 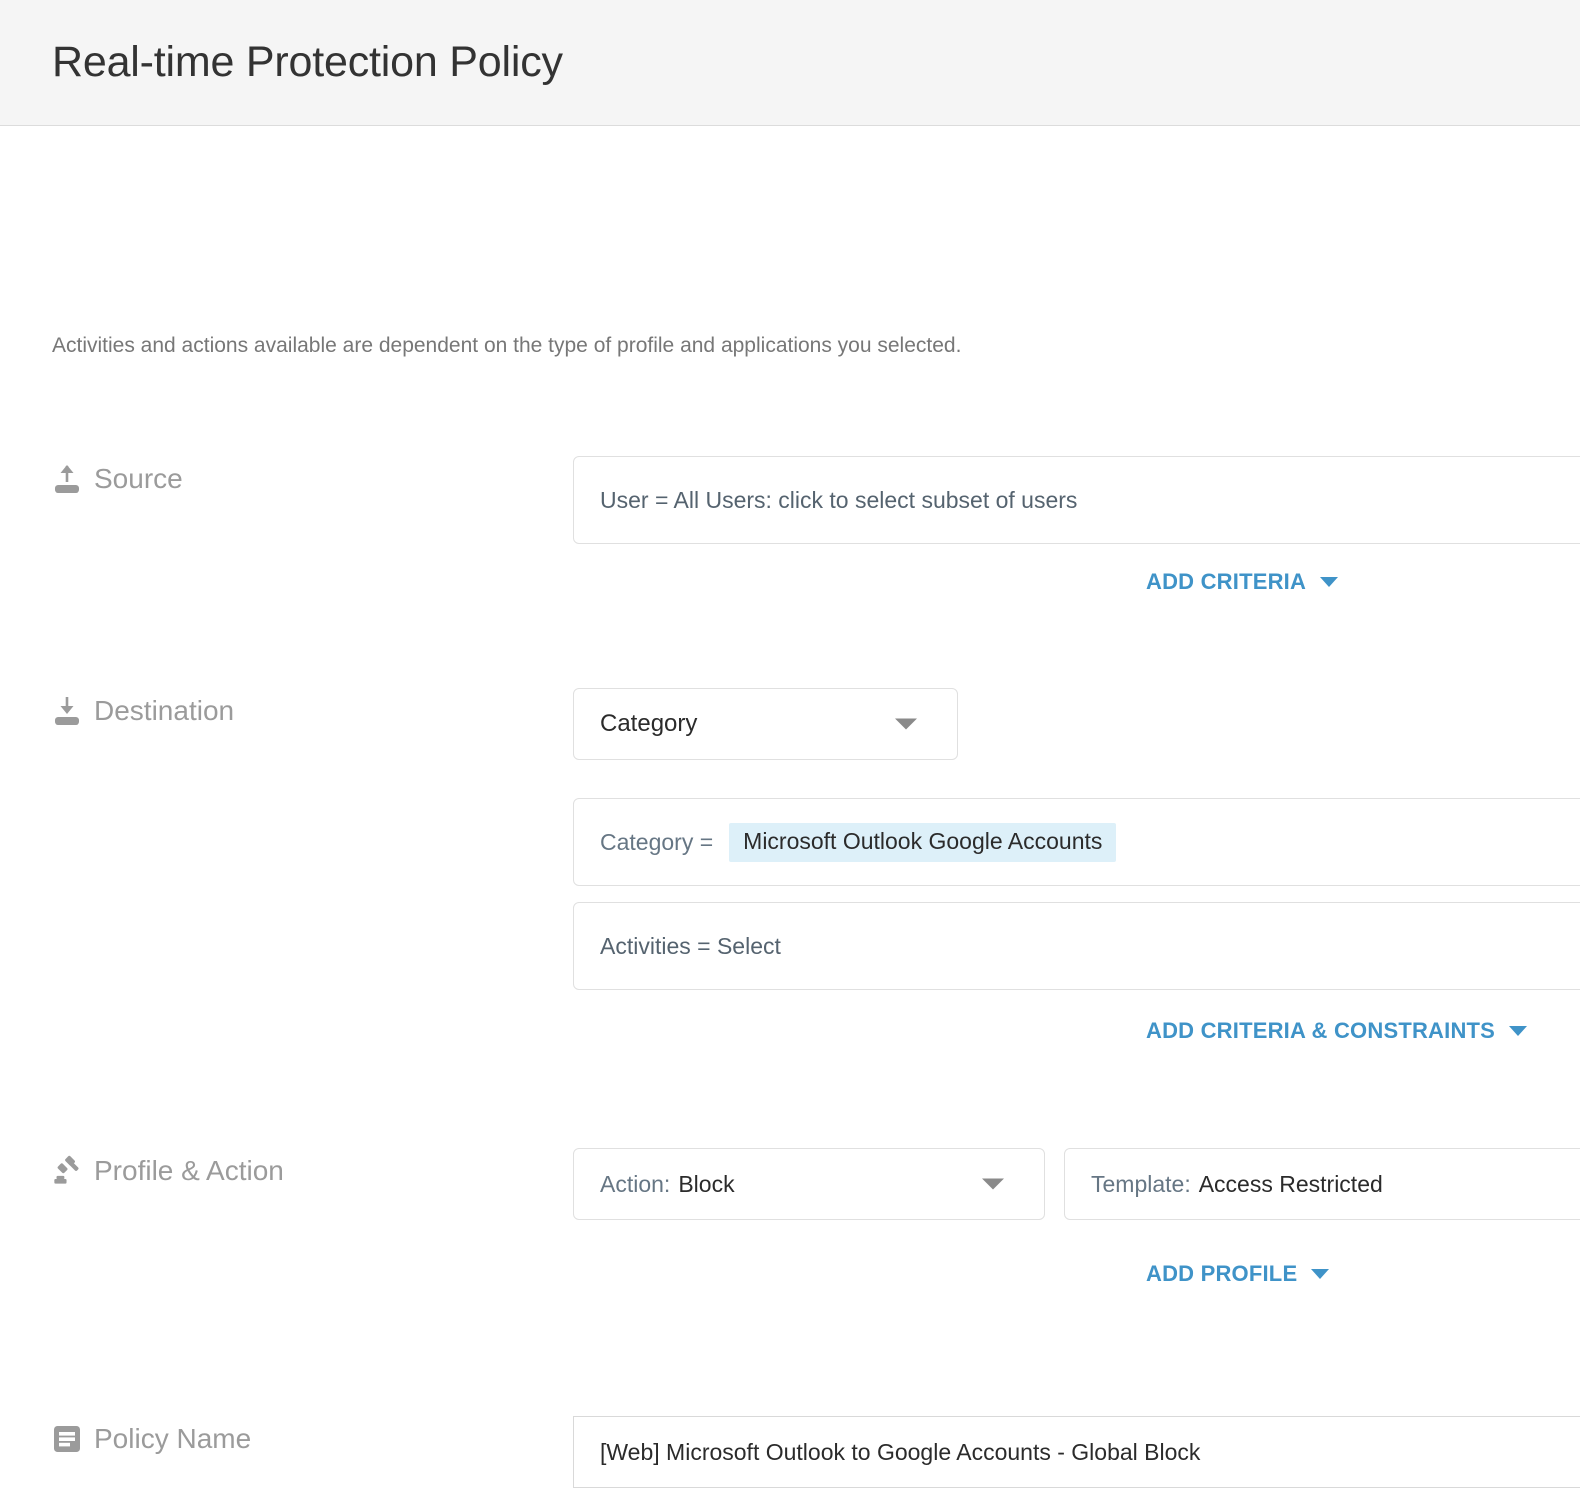 What do you see at coordinates (1290, 1183) in the screenshot?
I see `template-field-value: Access Restricted` at bounding box center [1290, 1183].